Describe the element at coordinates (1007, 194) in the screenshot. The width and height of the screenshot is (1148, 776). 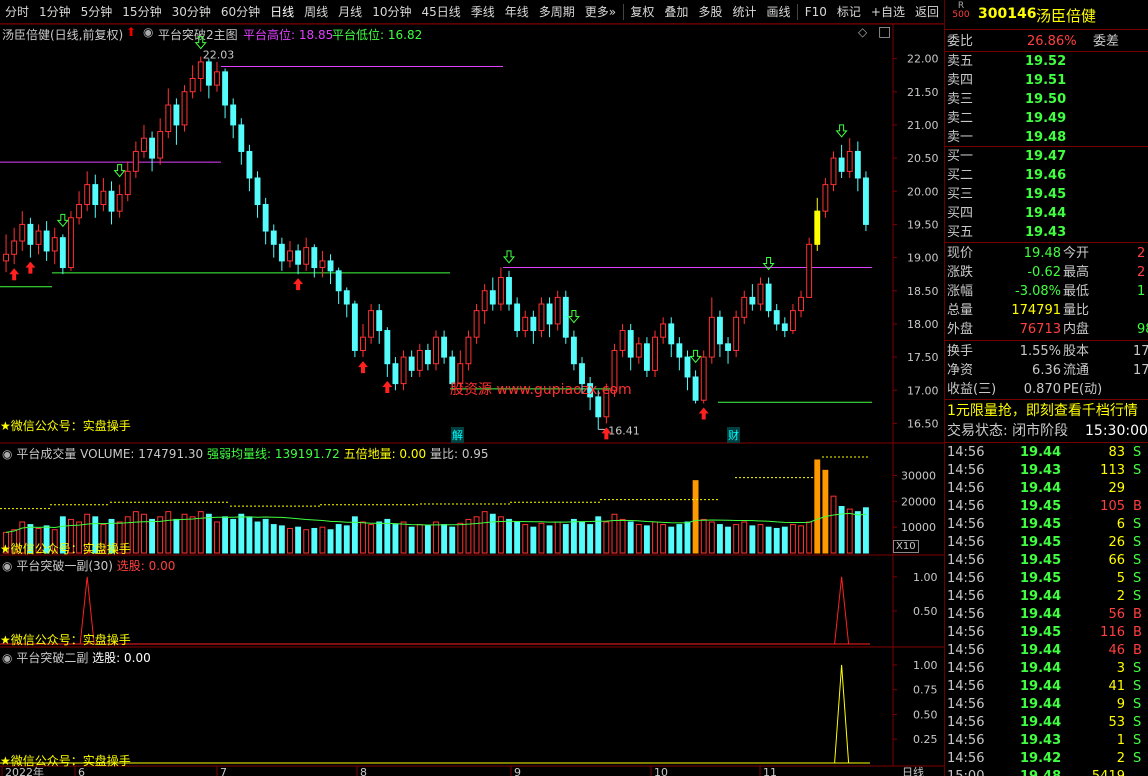
I see `buy-level: 买三 19.45` at that location.